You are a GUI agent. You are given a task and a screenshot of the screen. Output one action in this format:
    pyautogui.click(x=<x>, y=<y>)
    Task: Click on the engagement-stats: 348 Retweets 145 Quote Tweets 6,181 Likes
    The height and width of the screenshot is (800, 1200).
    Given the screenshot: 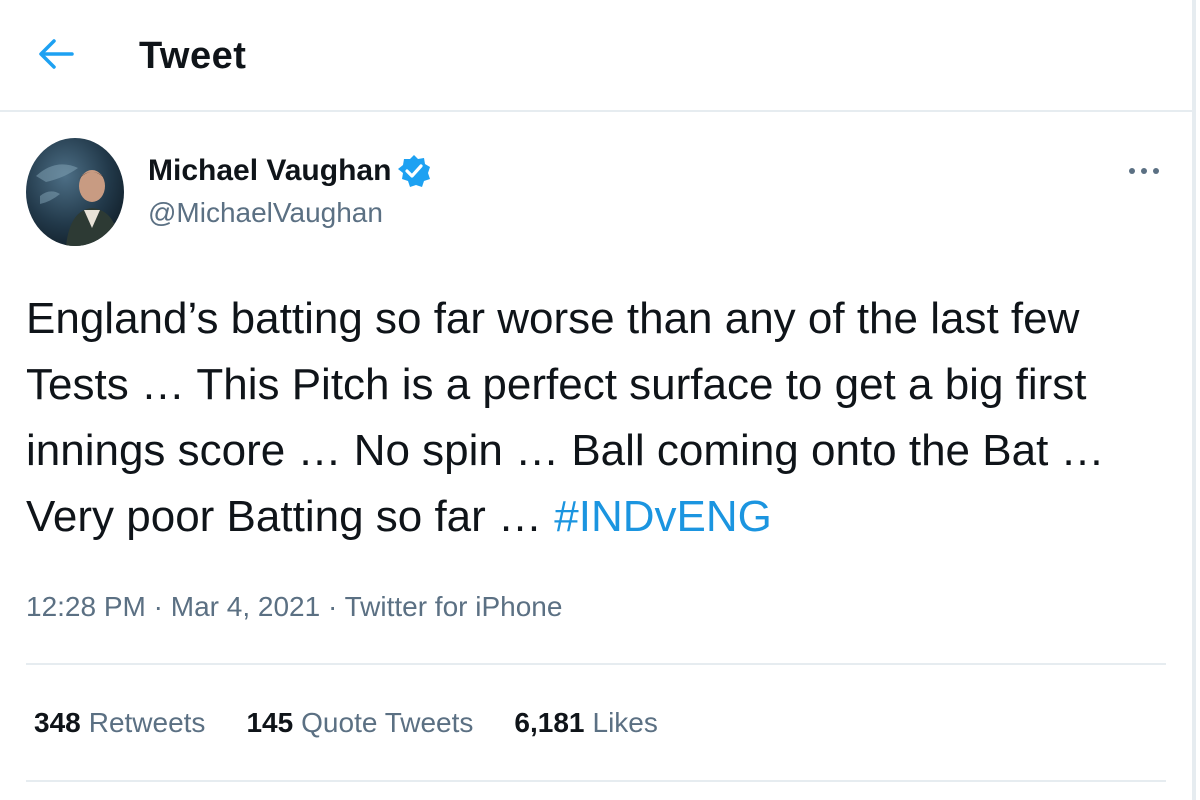 What is the action you would take?
    pyautogui.click(x=366, y=723)
    